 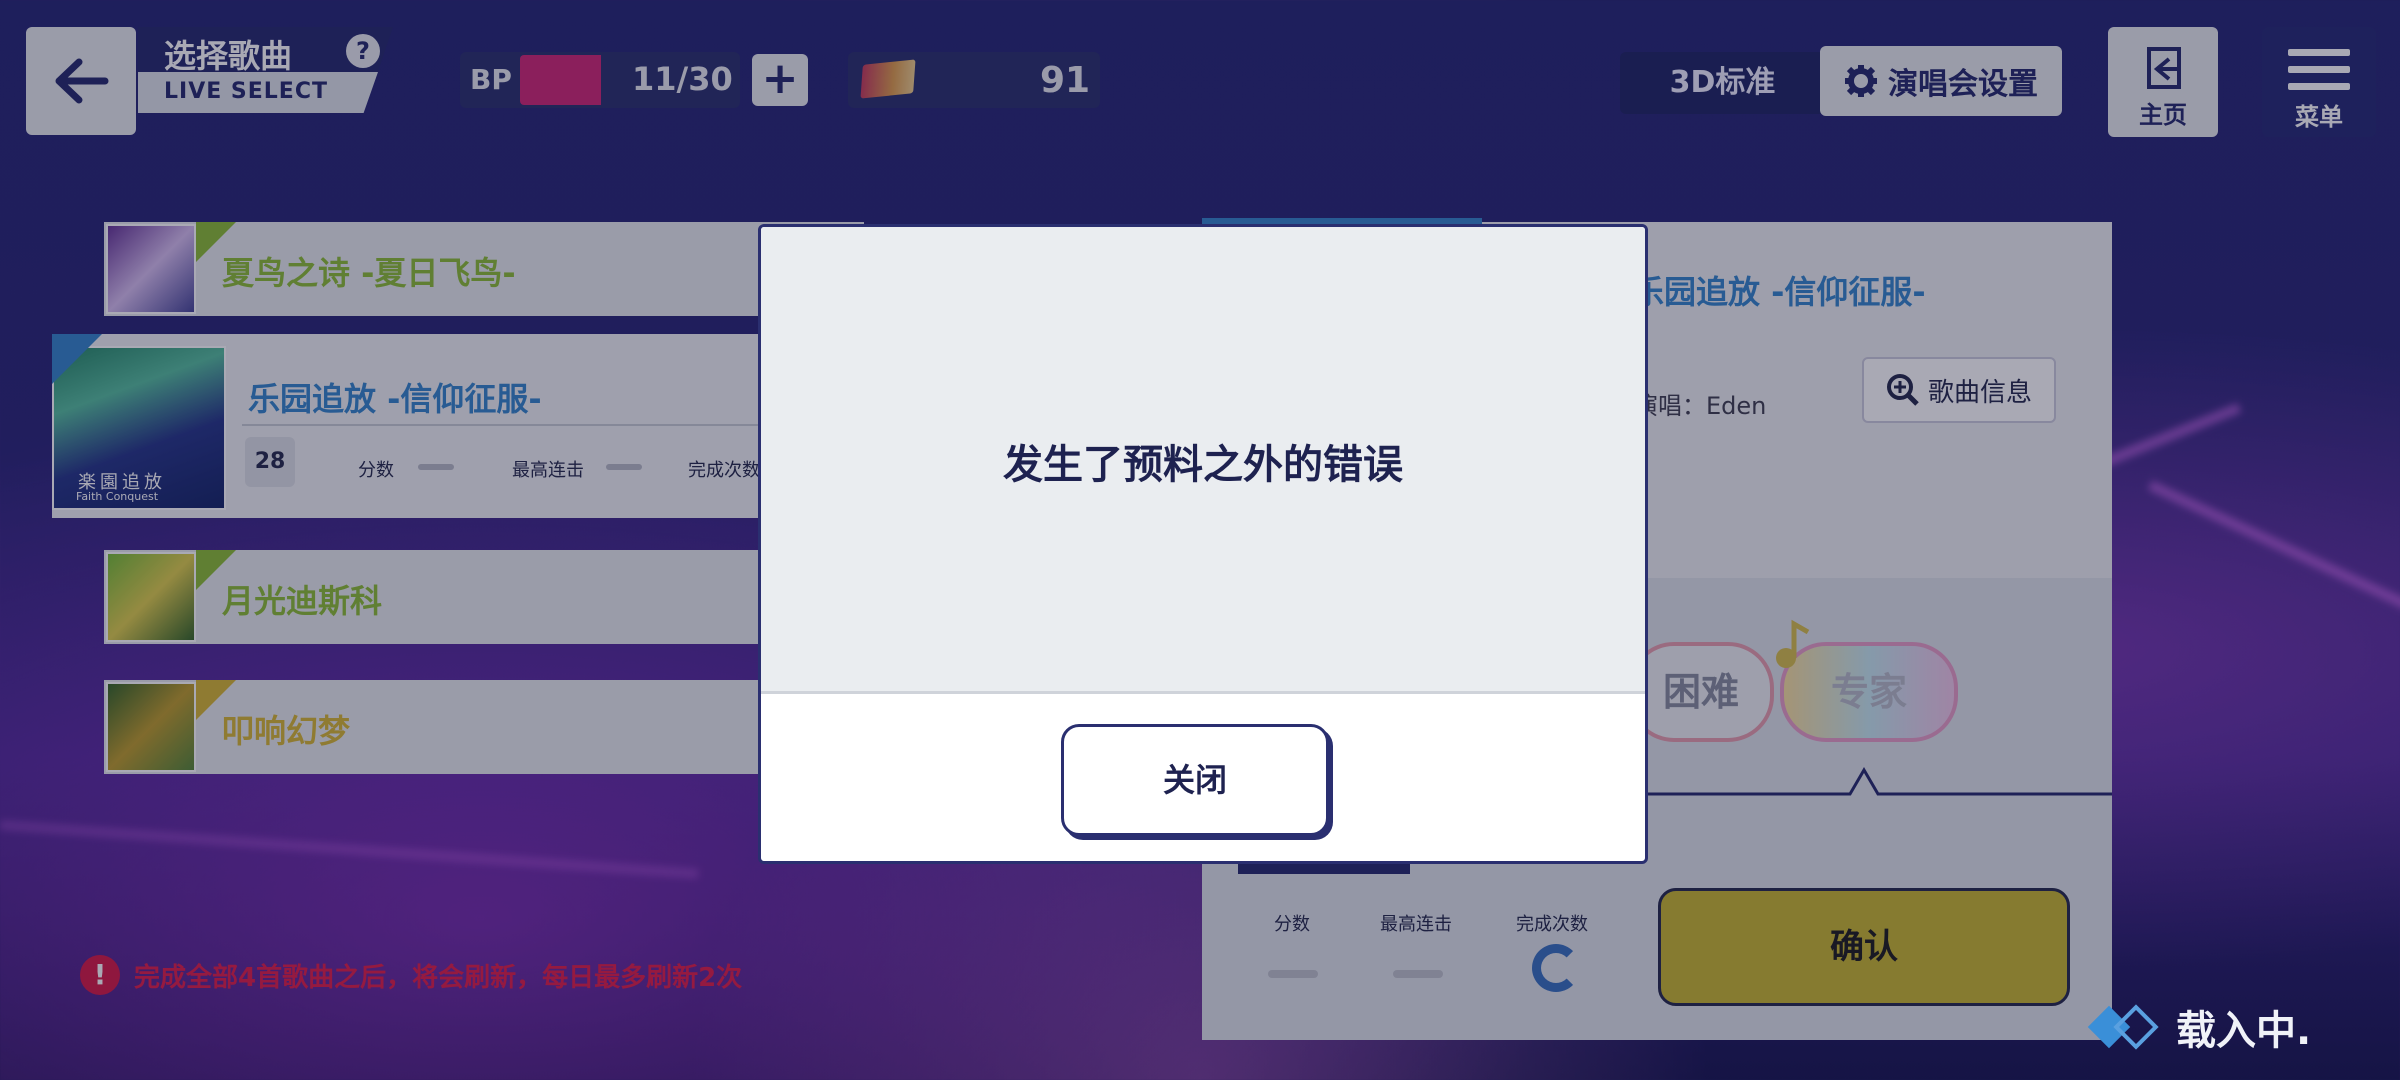 I want to click on close-button: 关闭, so click(x=1195, y=780).